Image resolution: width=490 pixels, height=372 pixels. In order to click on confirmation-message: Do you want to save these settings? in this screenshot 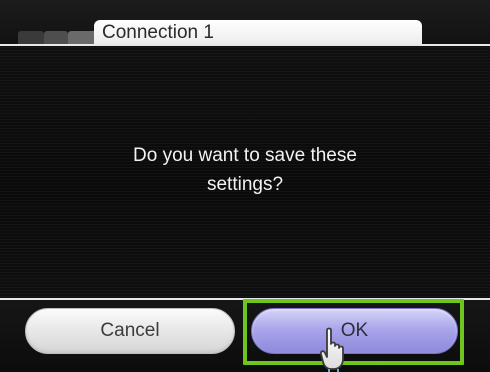, I will do `click(245, 170)`.